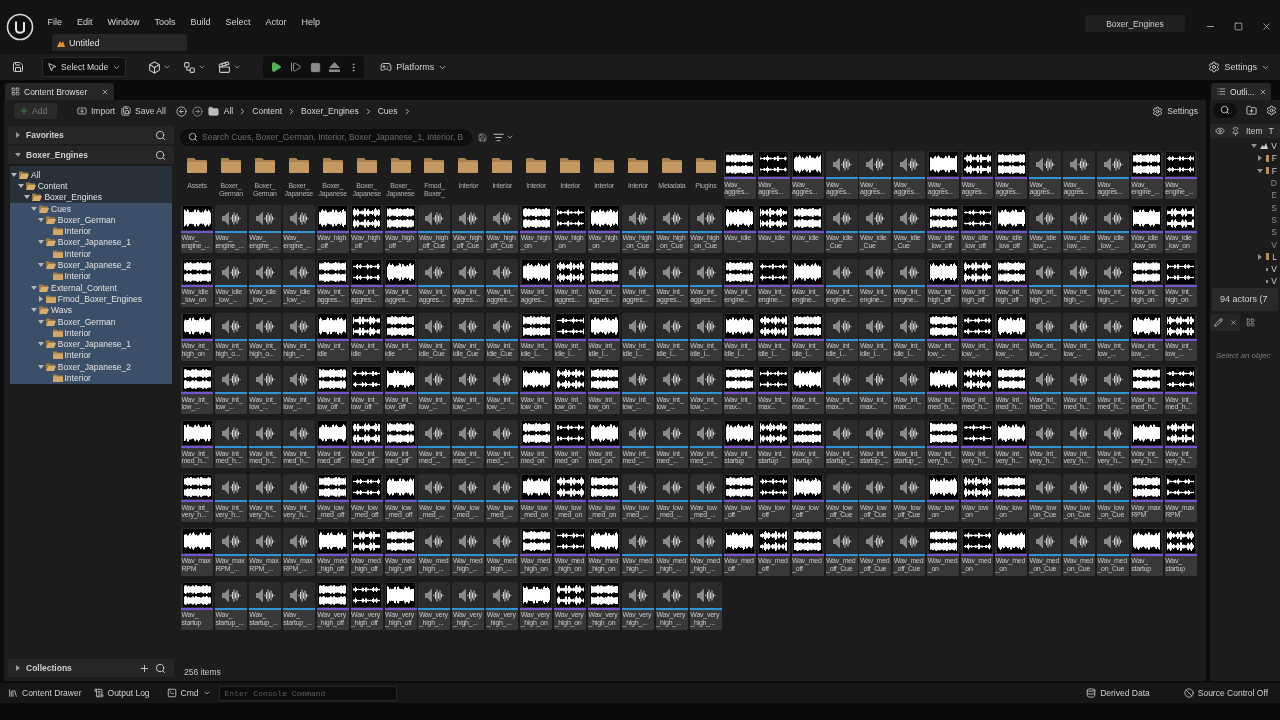 The image size is (1280, 720). Describe the element at coordinates (181, 111) in the screenshot. I see `back-icon` at that location.